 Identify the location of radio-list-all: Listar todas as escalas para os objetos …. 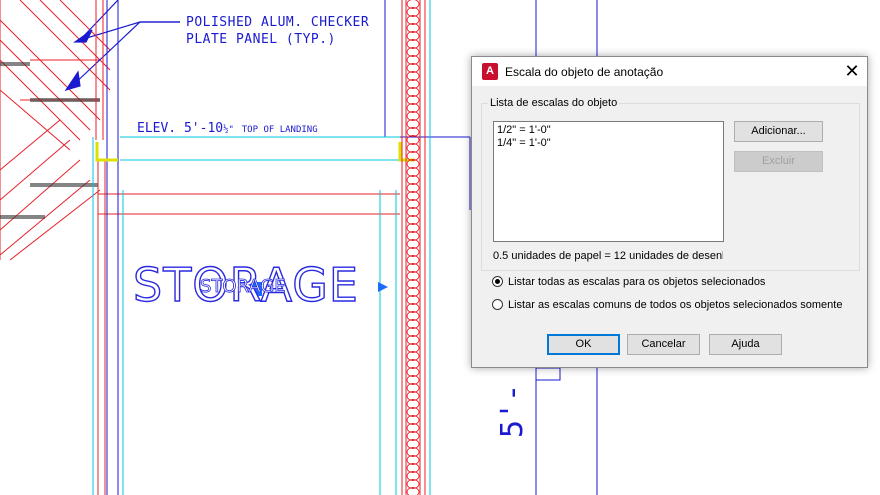
(628, 282).